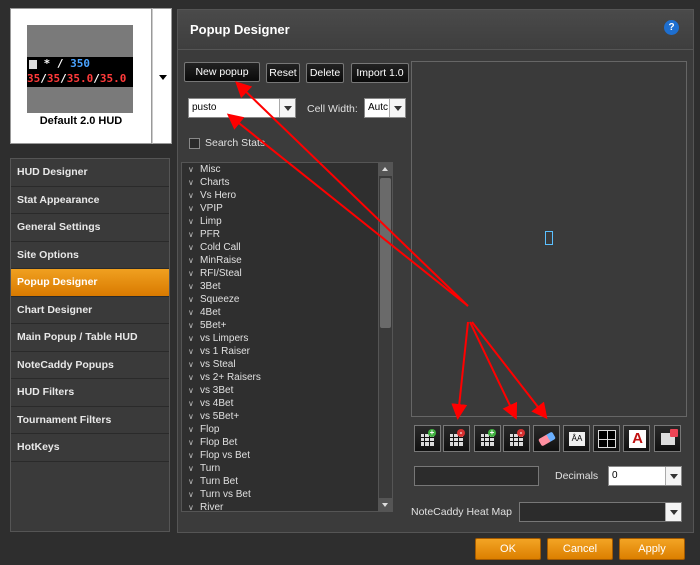 Image resolution: width=700 pixels, height=565 pixels. What do you see at coordinates (90, 310) in the screenshot?
I see `nav-item-chart-designer: Chart Designer` at bounding box center [90, 310].